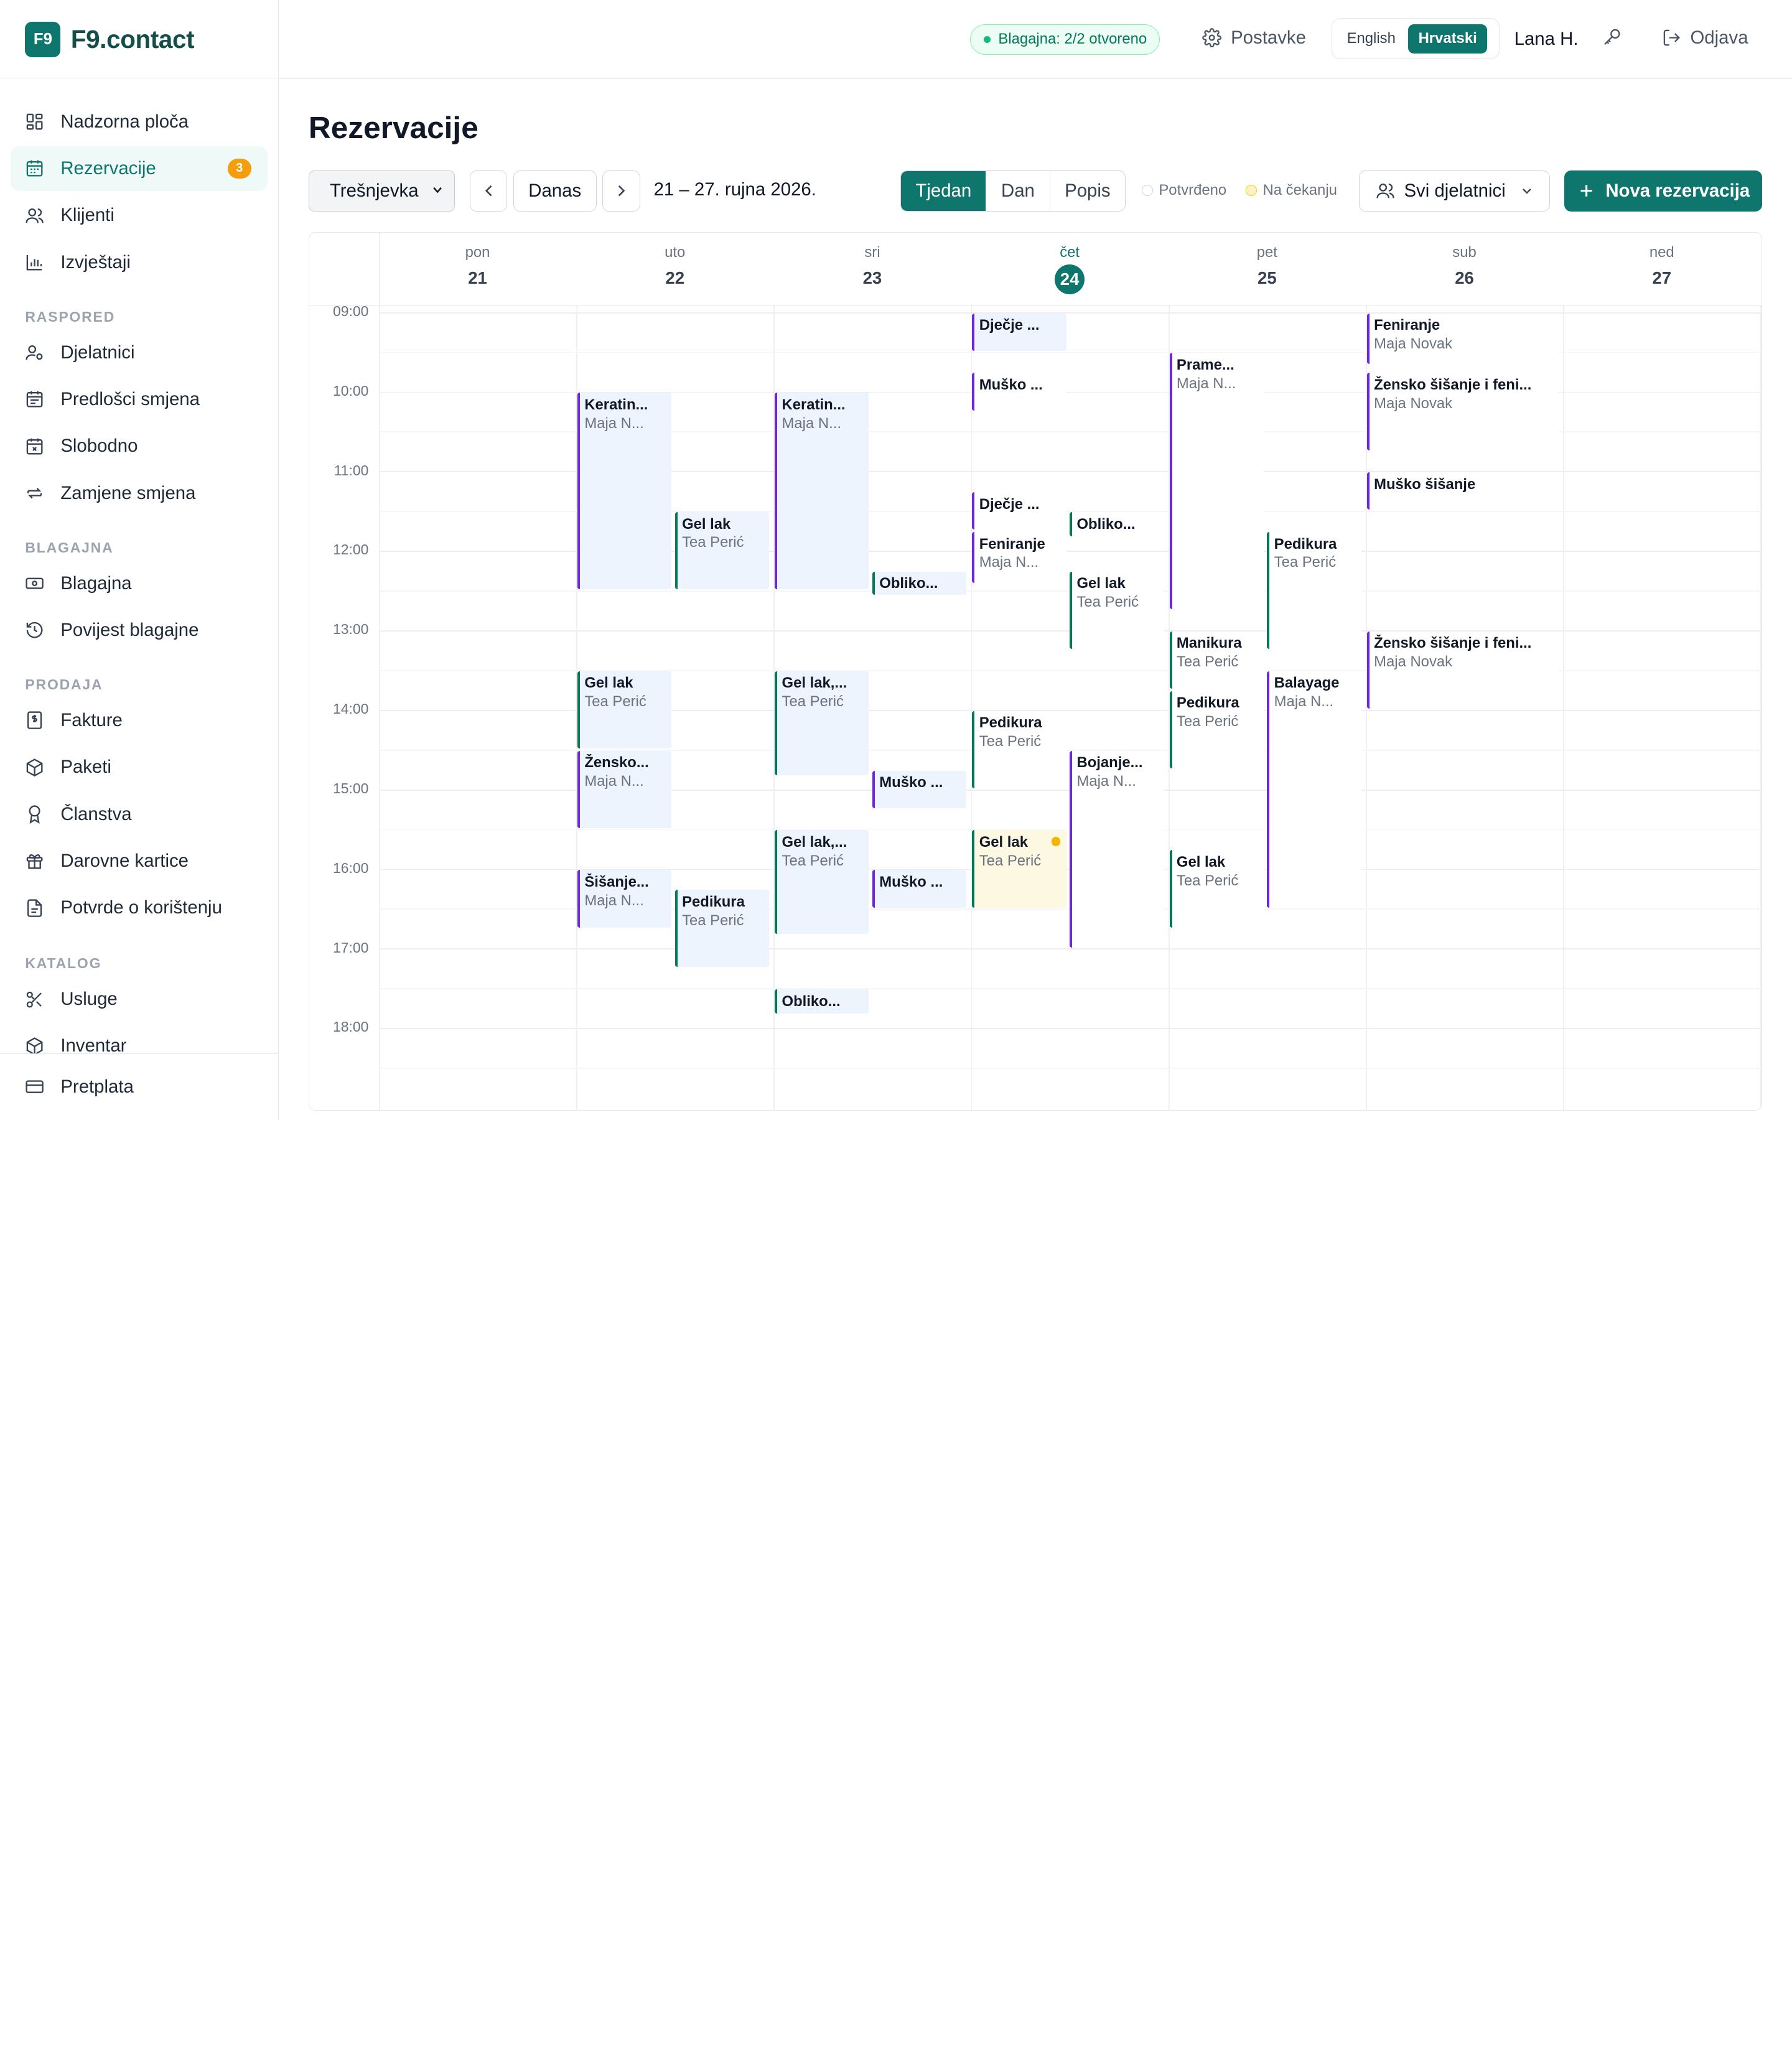 This screenshot has height=2057, width=1792. What do you see at coordinates (1252, 190) in the screenshot?
I see `pending-dot-icon` at bounding box center [1252, 190].